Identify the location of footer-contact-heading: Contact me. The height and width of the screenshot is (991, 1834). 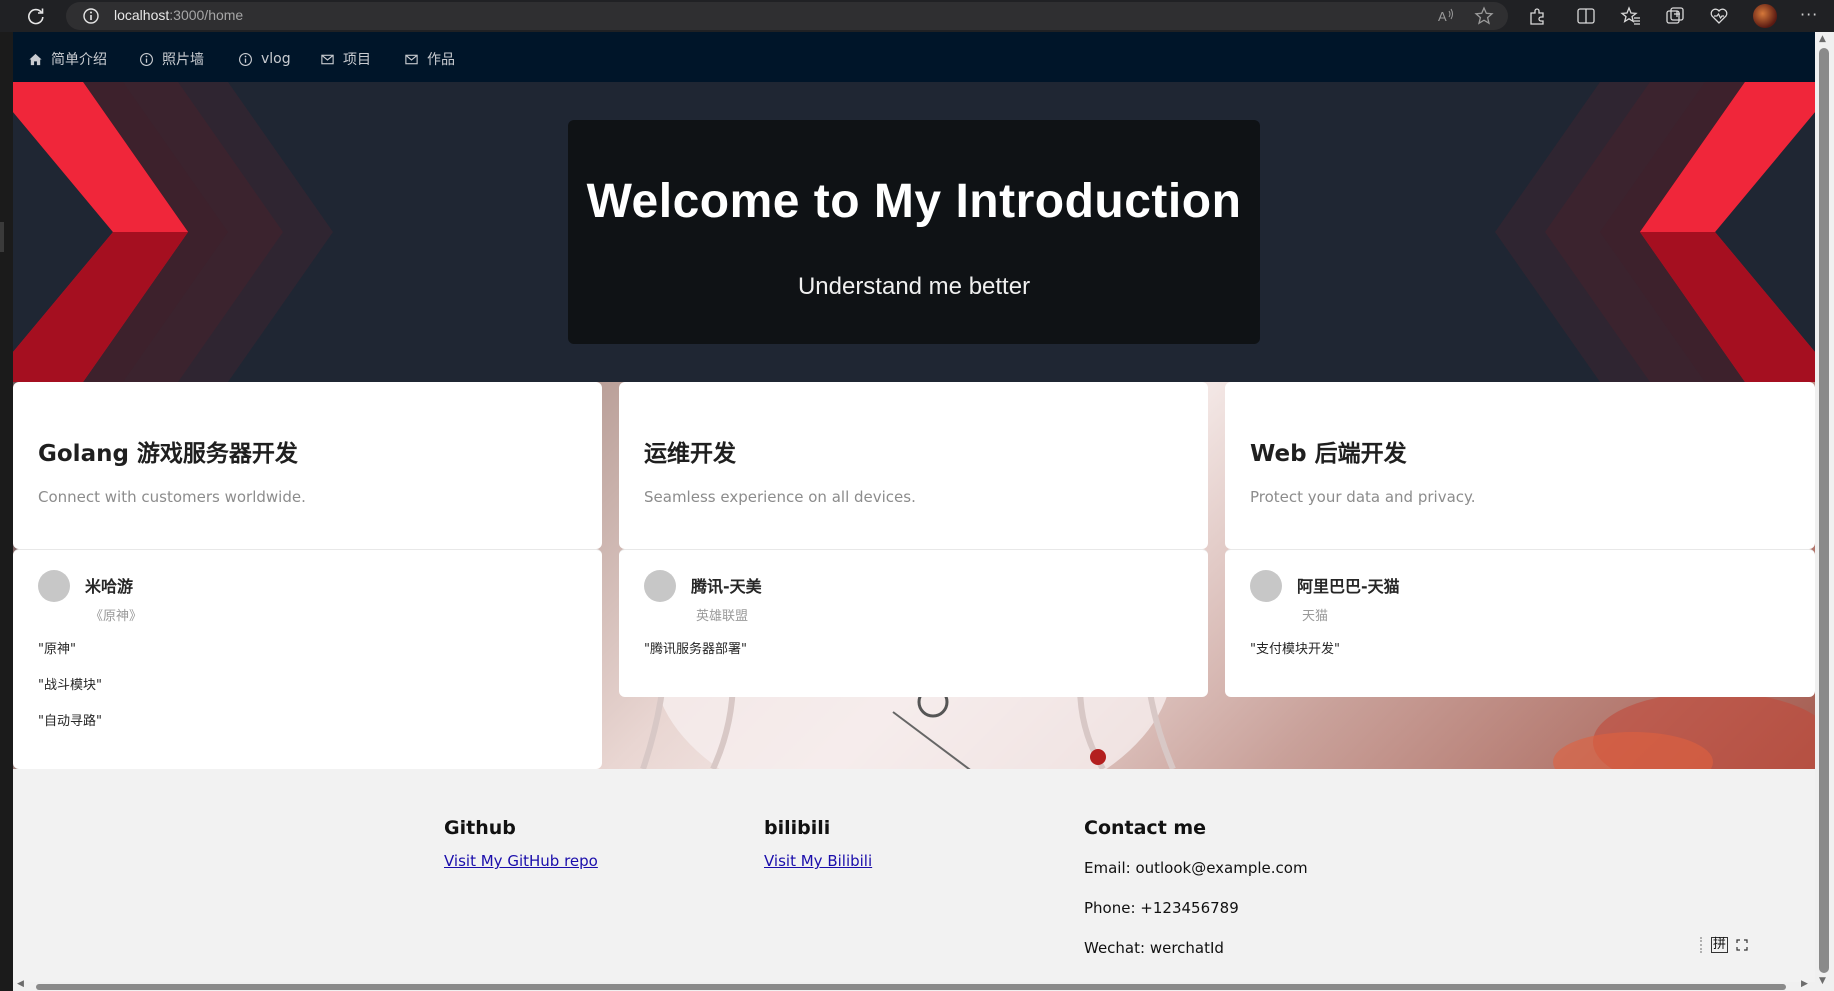
(1145, 828).